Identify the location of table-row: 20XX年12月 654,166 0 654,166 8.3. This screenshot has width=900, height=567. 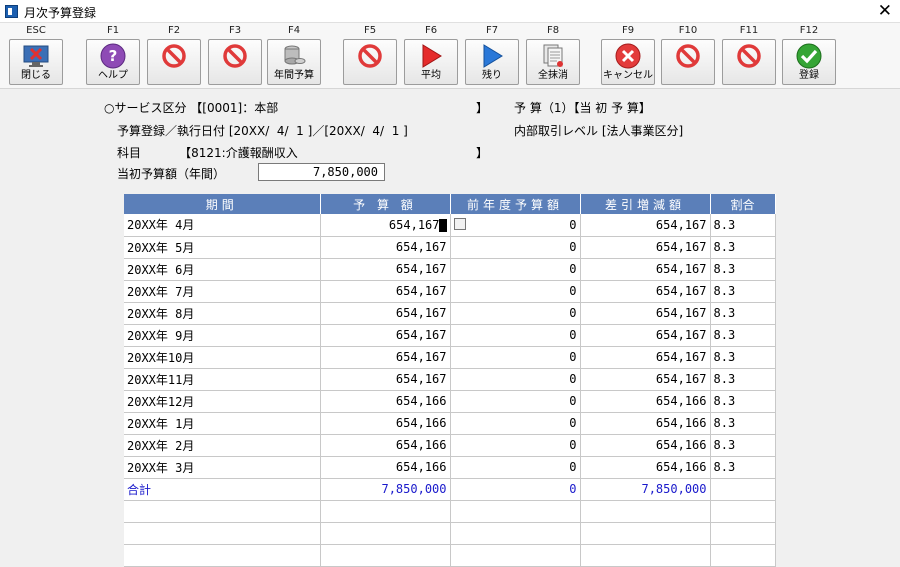
(450, 401).